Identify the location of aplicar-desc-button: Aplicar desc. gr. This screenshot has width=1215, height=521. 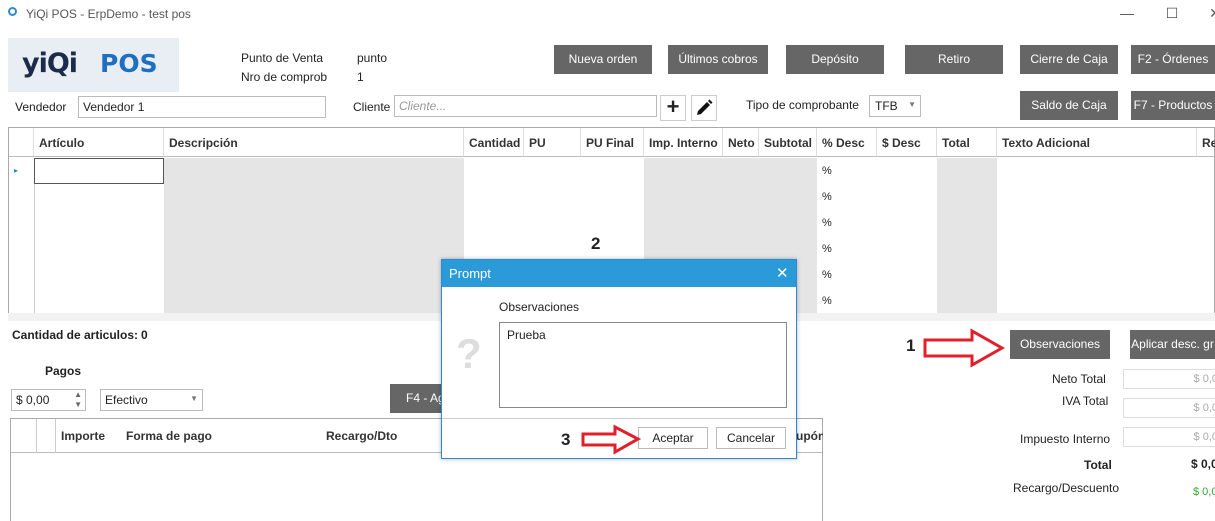
(1172, 344).